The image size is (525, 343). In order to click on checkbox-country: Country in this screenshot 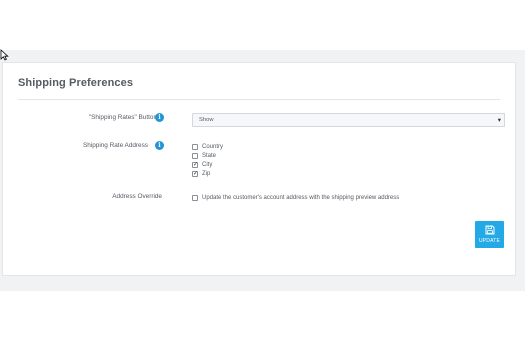, I will do `click(207, 146)`.